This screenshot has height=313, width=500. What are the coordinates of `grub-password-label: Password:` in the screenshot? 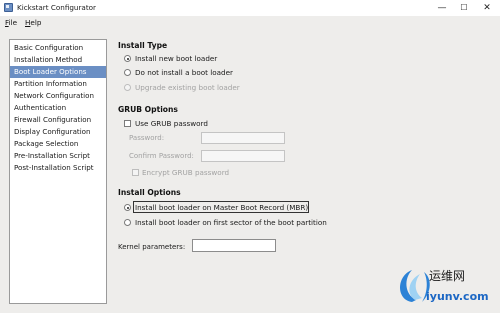 It's located at (147, 138).